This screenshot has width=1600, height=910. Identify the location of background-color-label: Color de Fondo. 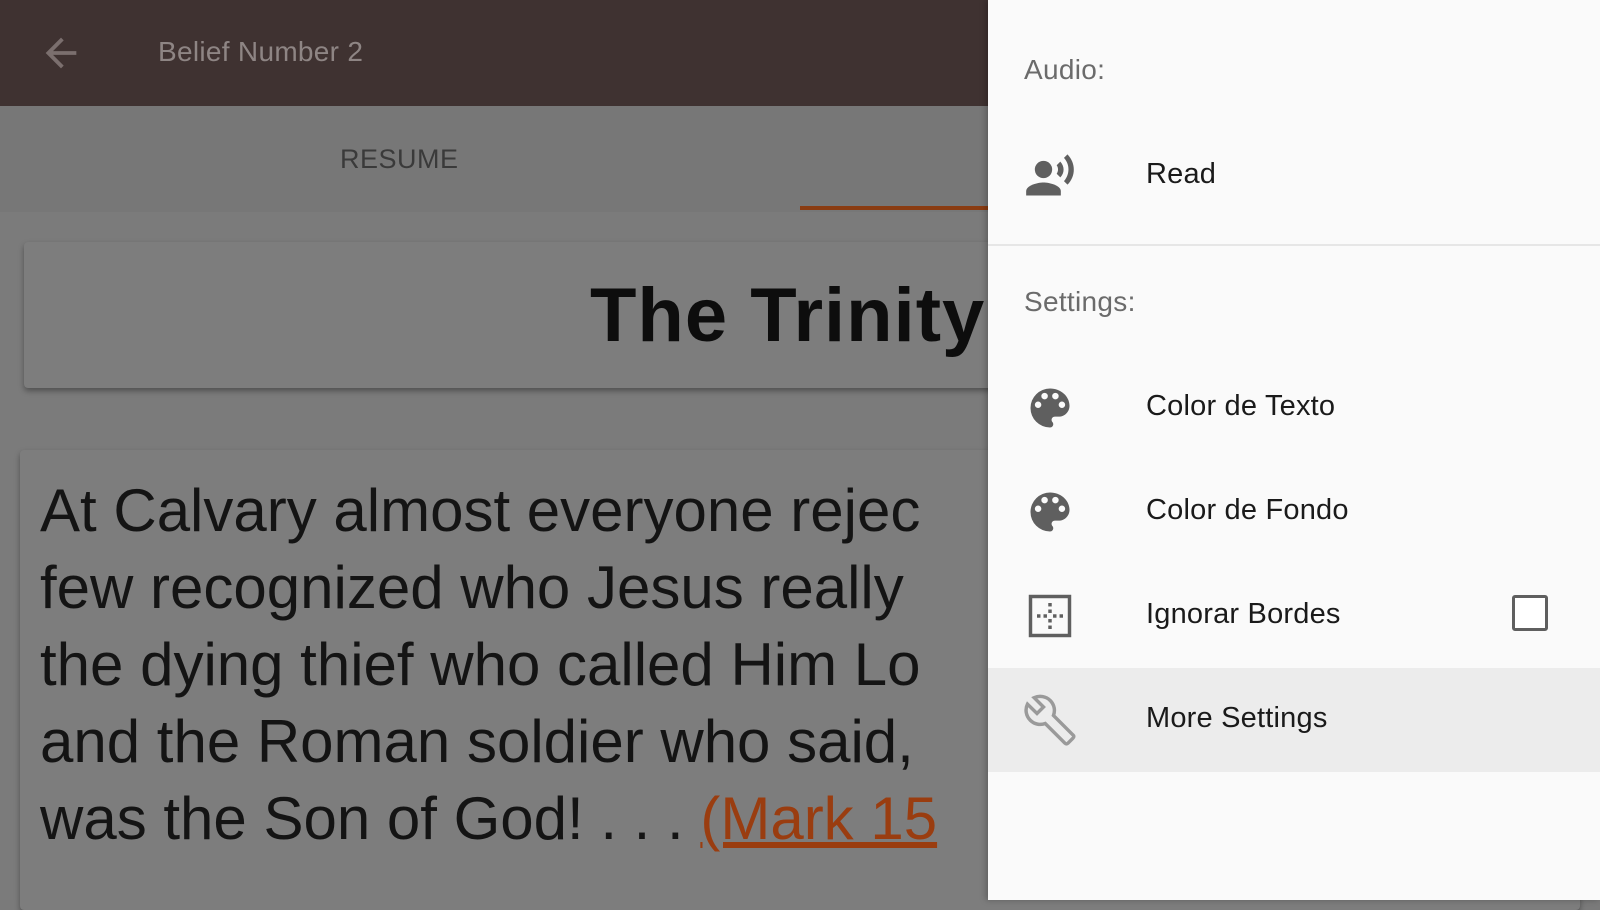
(1247, 510).